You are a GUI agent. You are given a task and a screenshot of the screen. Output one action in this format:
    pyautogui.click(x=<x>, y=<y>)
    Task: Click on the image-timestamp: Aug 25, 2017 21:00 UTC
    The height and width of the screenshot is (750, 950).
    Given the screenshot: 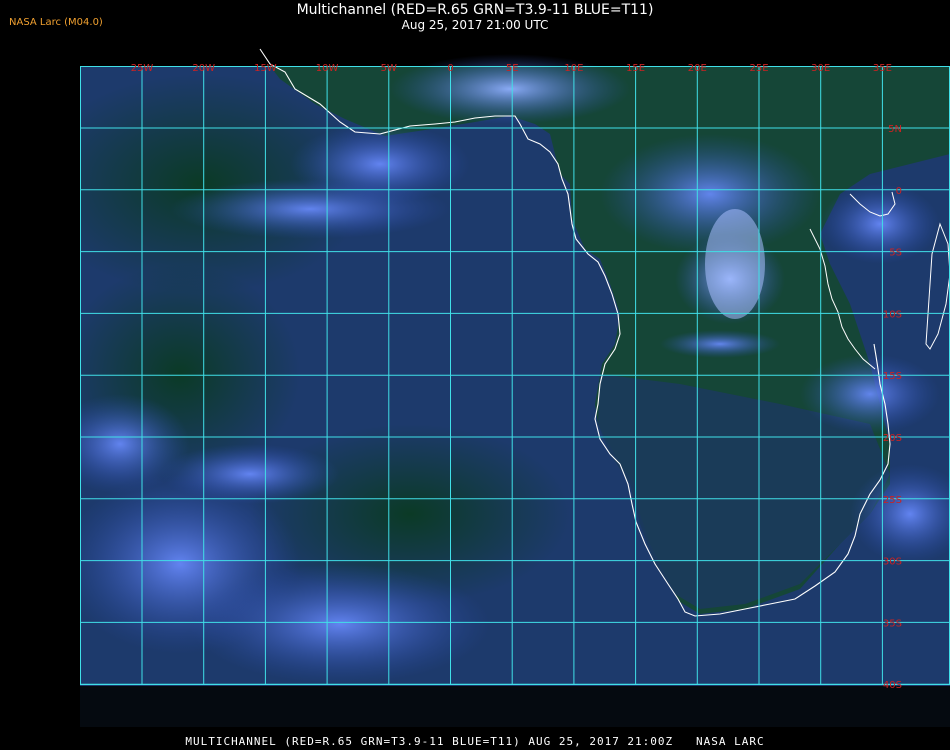 What is the action you would take?
    pyautogui.click(x=475, y=25)
    